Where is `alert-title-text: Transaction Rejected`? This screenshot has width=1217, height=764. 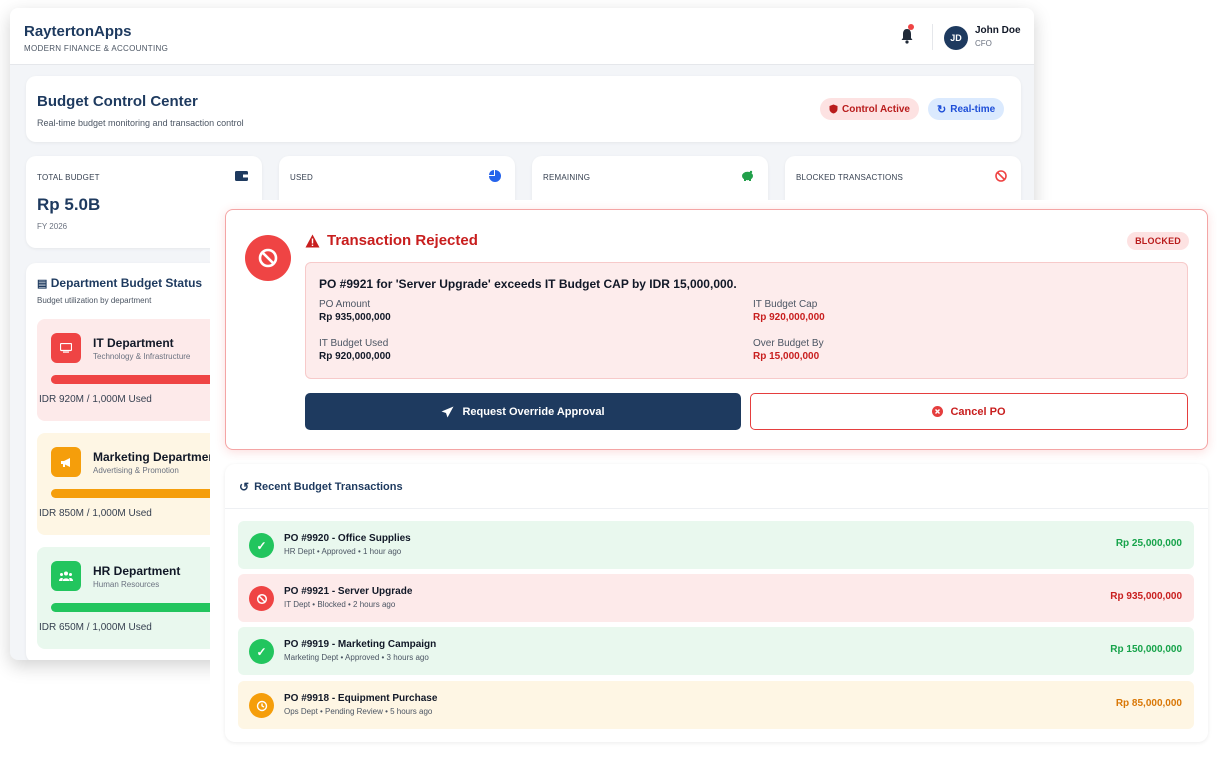
alert-title-text: Transaction Rejected is located at coordinates (402, 240).